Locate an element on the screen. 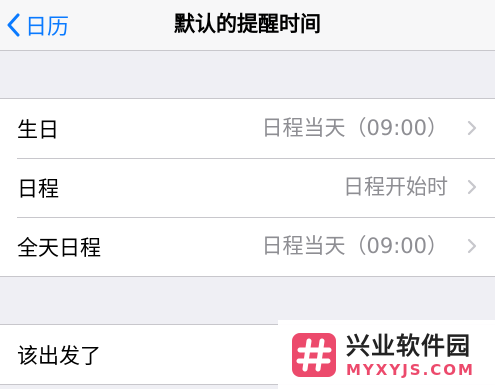 This screenshot has width=495, height=389. row-label: 全天日程 is located at coordinates (59, 247).